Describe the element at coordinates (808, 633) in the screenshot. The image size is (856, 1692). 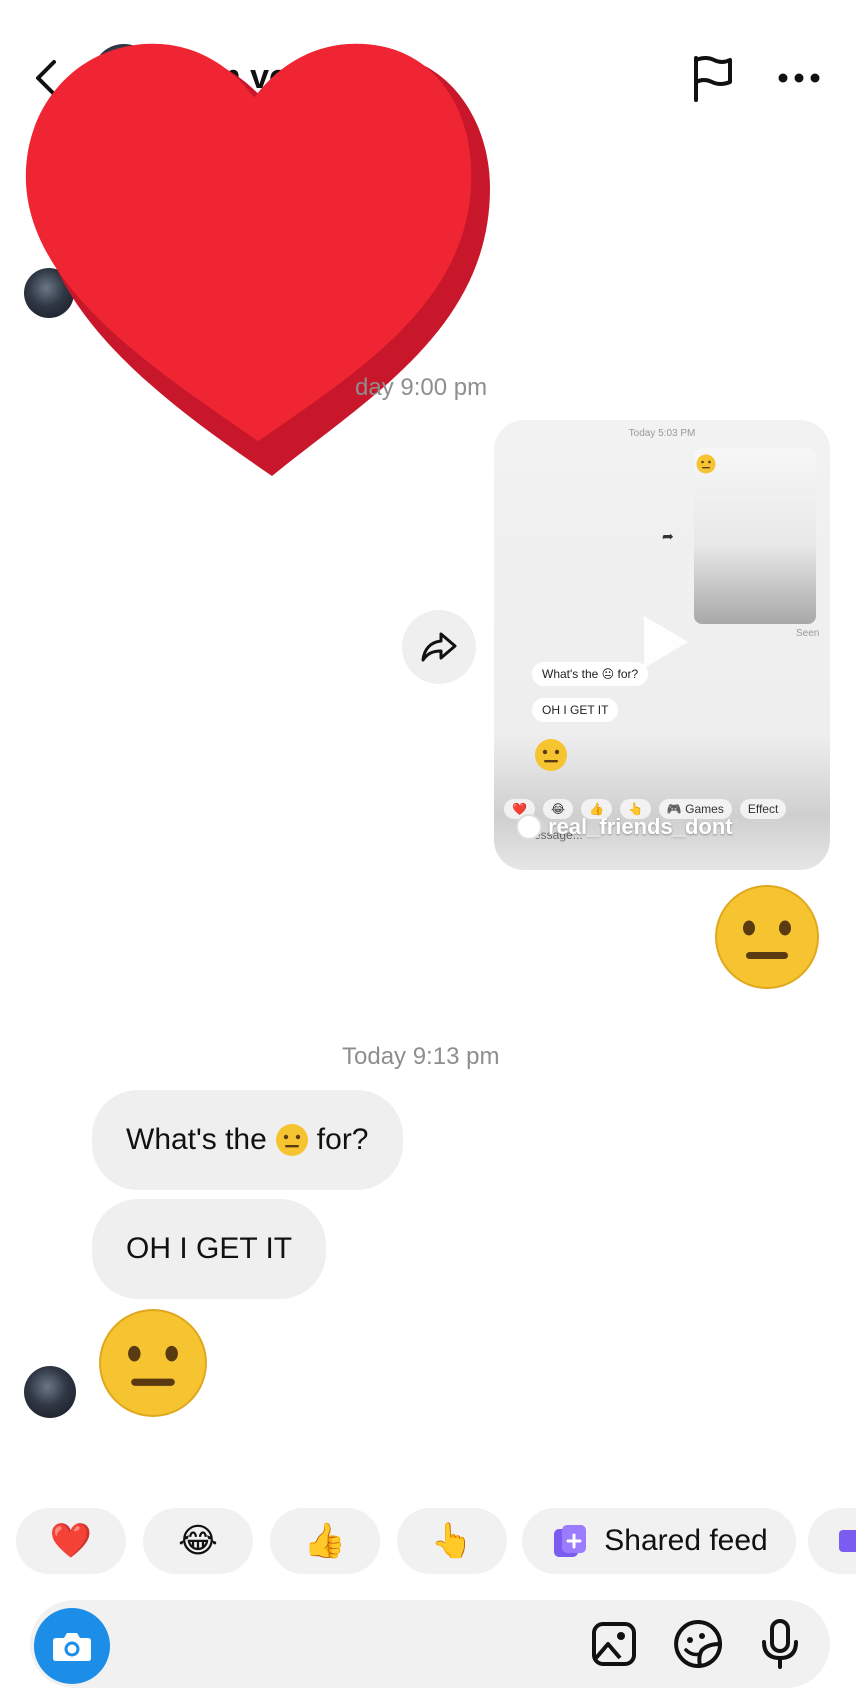
I see `seen-label: Seen` at that location.